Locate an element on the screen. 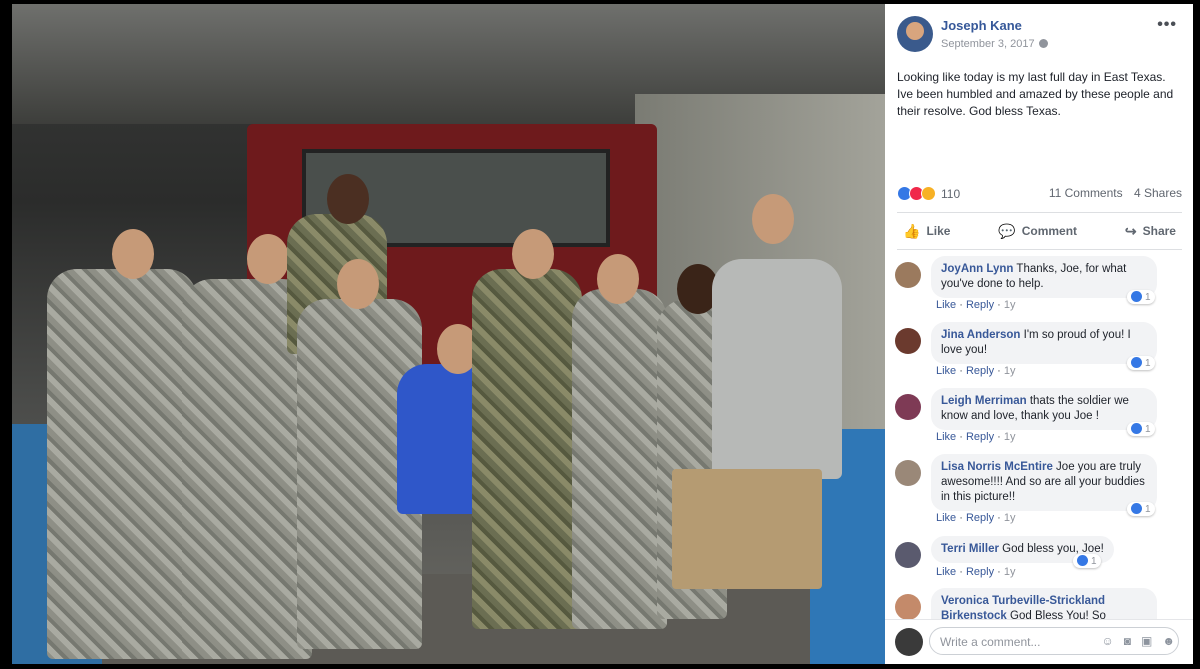  camera-icon: ◙ is located at coordinates (1132, 641).